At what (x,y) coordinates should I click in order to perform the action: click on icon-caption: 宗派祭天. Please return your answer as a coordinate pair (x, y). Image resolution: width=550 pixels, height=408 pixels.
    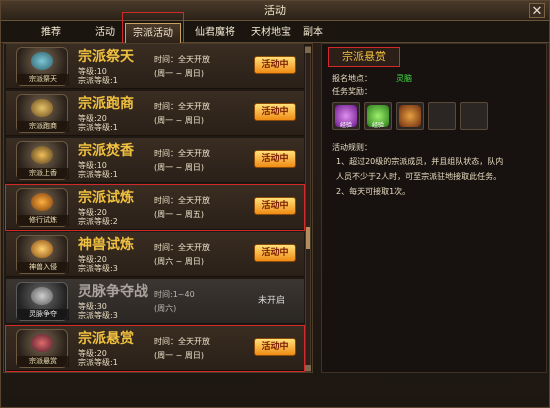
    Looking at the image, I should click on (43, 79).